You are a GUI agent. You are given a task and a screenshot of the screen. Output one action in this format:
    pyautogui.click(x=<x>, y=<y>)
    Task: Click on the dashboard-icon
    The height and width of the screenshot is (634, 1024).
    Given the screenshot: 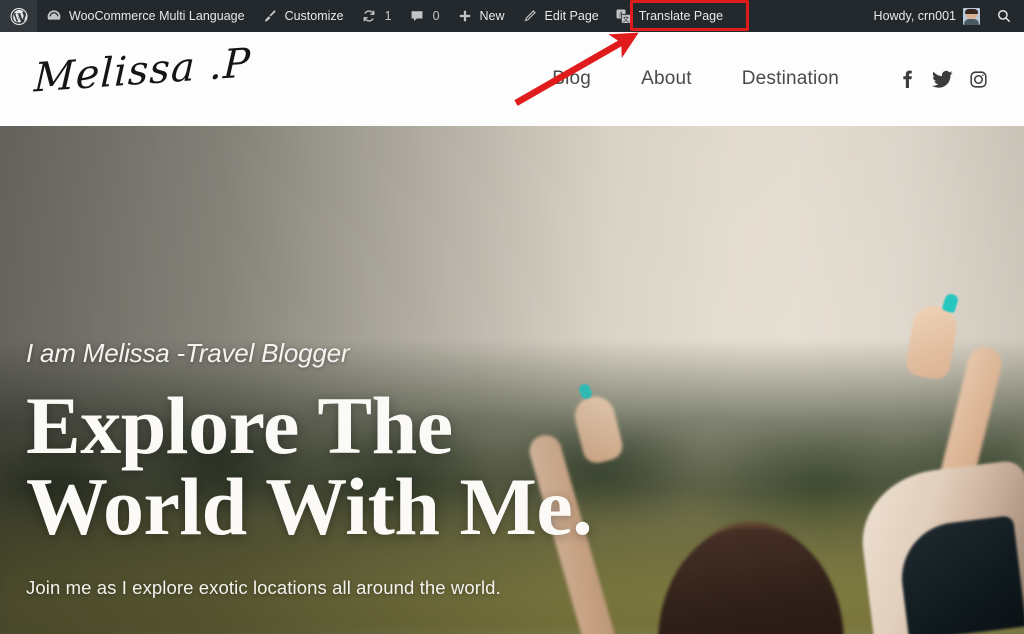 What is the action you would take?
    pyautogui.click(x=54, y=16)
    